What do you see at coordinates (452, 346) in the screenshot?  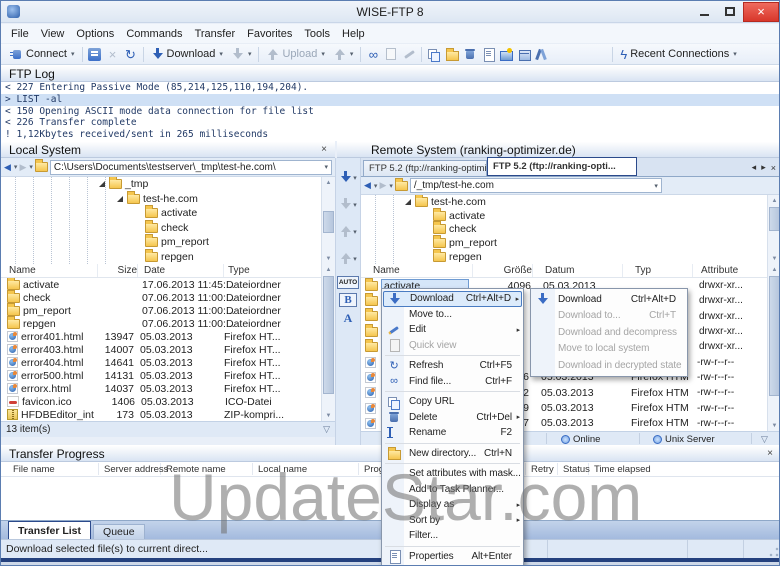 I see `context-menu-item-quick-view: Quick view` at bounding box center [452, 346].